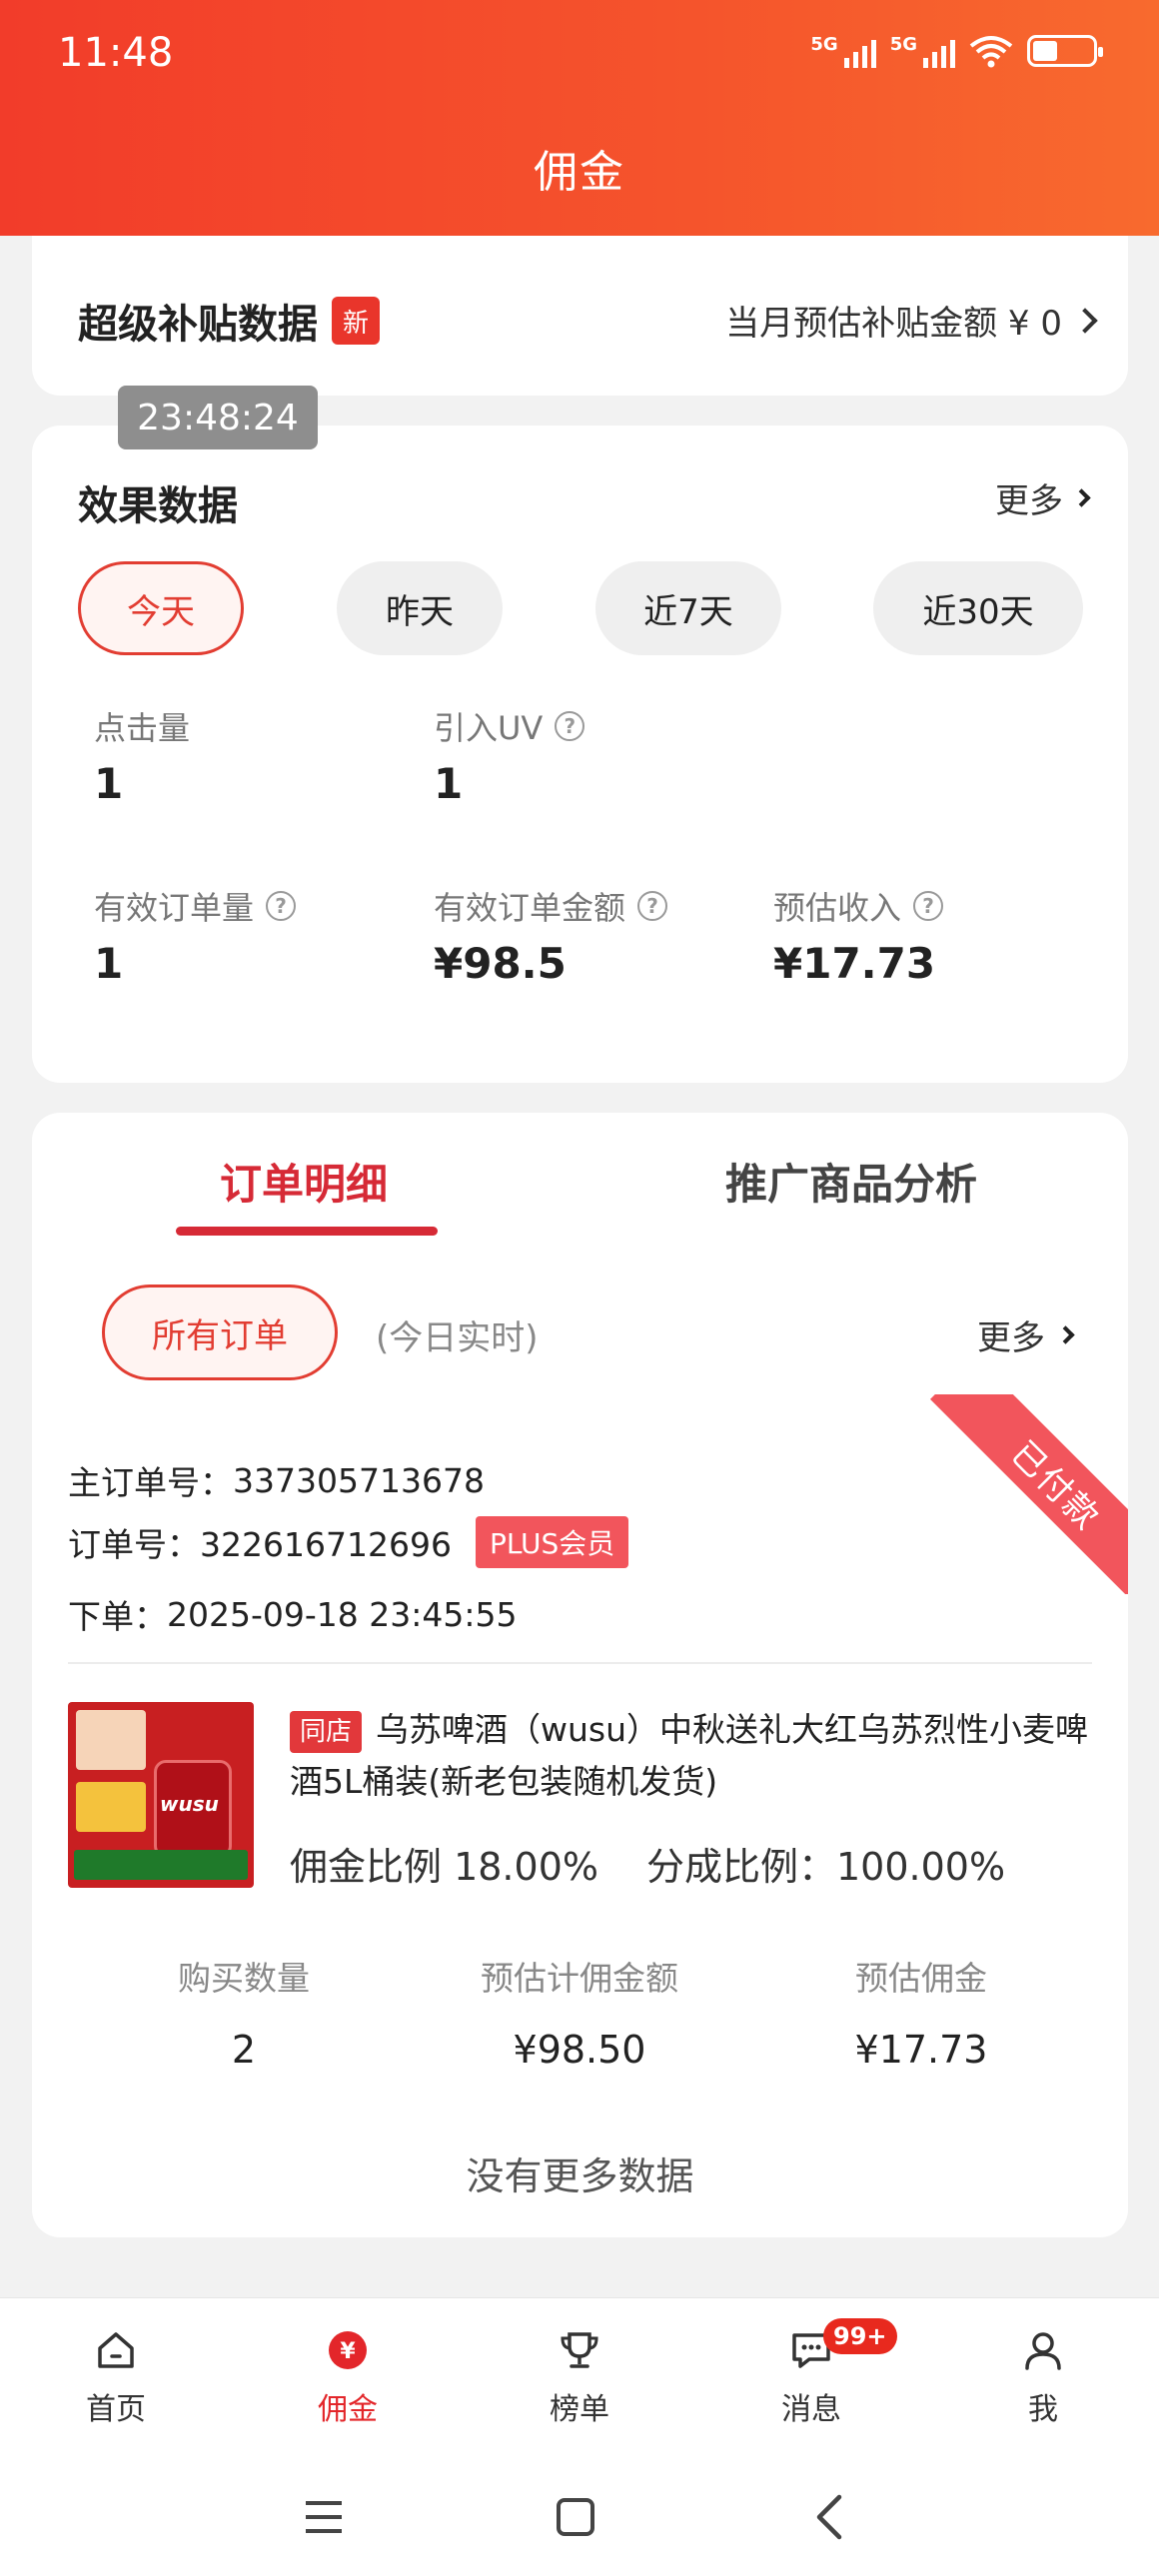 The width and height of the screenshot is (1159, 2576). I want to click on page-title: 佣金, so click(579, 172).